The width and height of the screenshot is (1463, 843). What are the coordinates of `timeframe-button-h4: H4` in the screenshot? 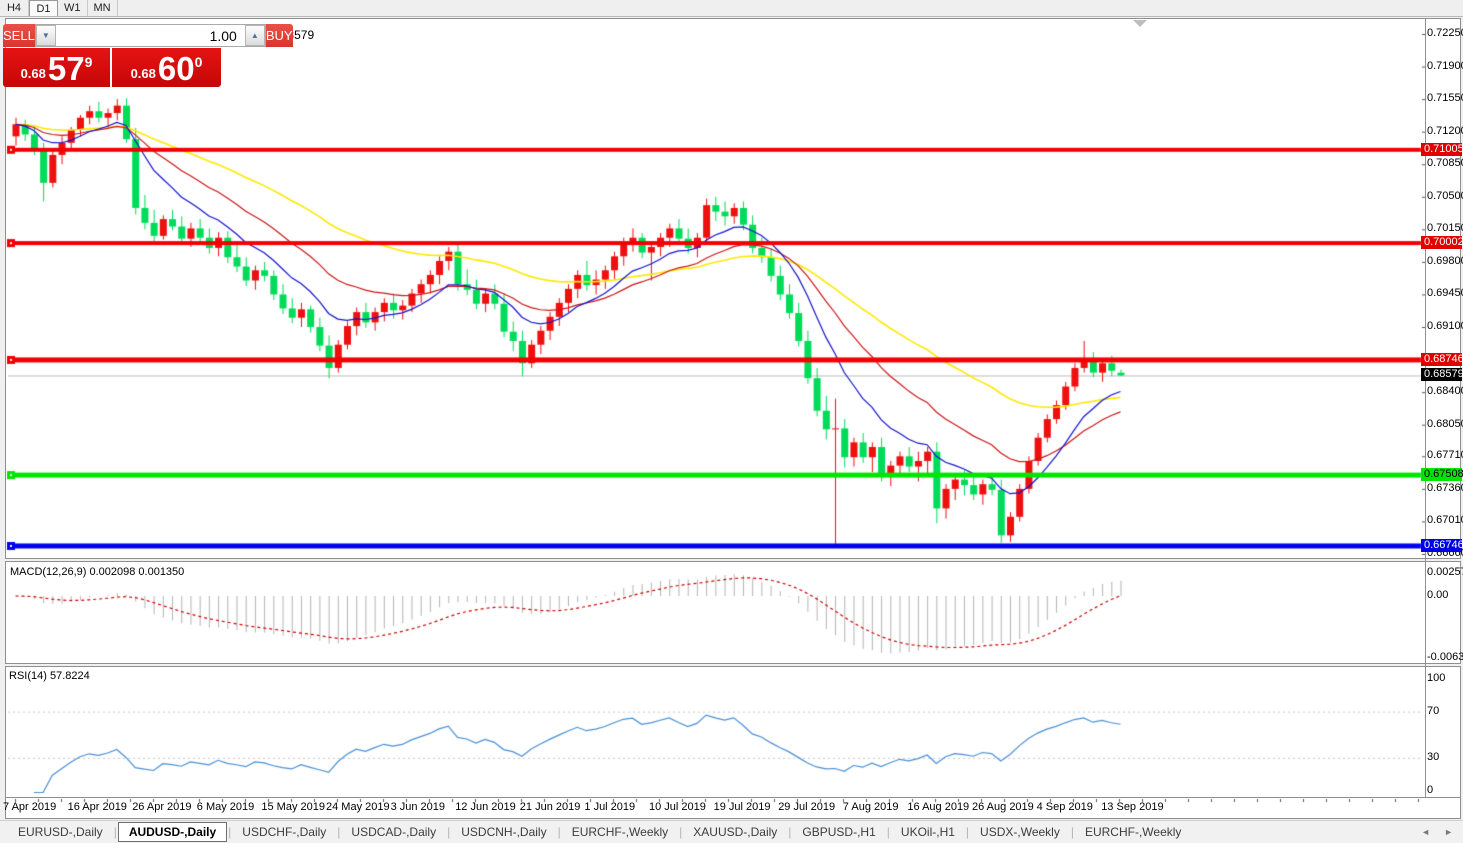 It's located at (14, 8).